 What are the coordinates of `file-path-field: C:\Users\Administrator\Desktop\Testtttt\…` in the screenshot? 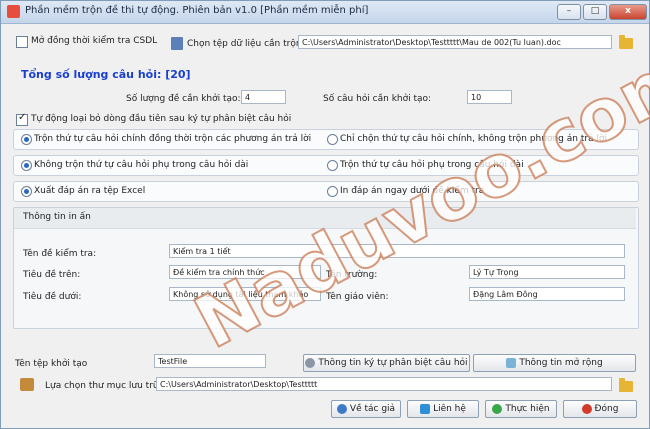 It's located at (455, 42).